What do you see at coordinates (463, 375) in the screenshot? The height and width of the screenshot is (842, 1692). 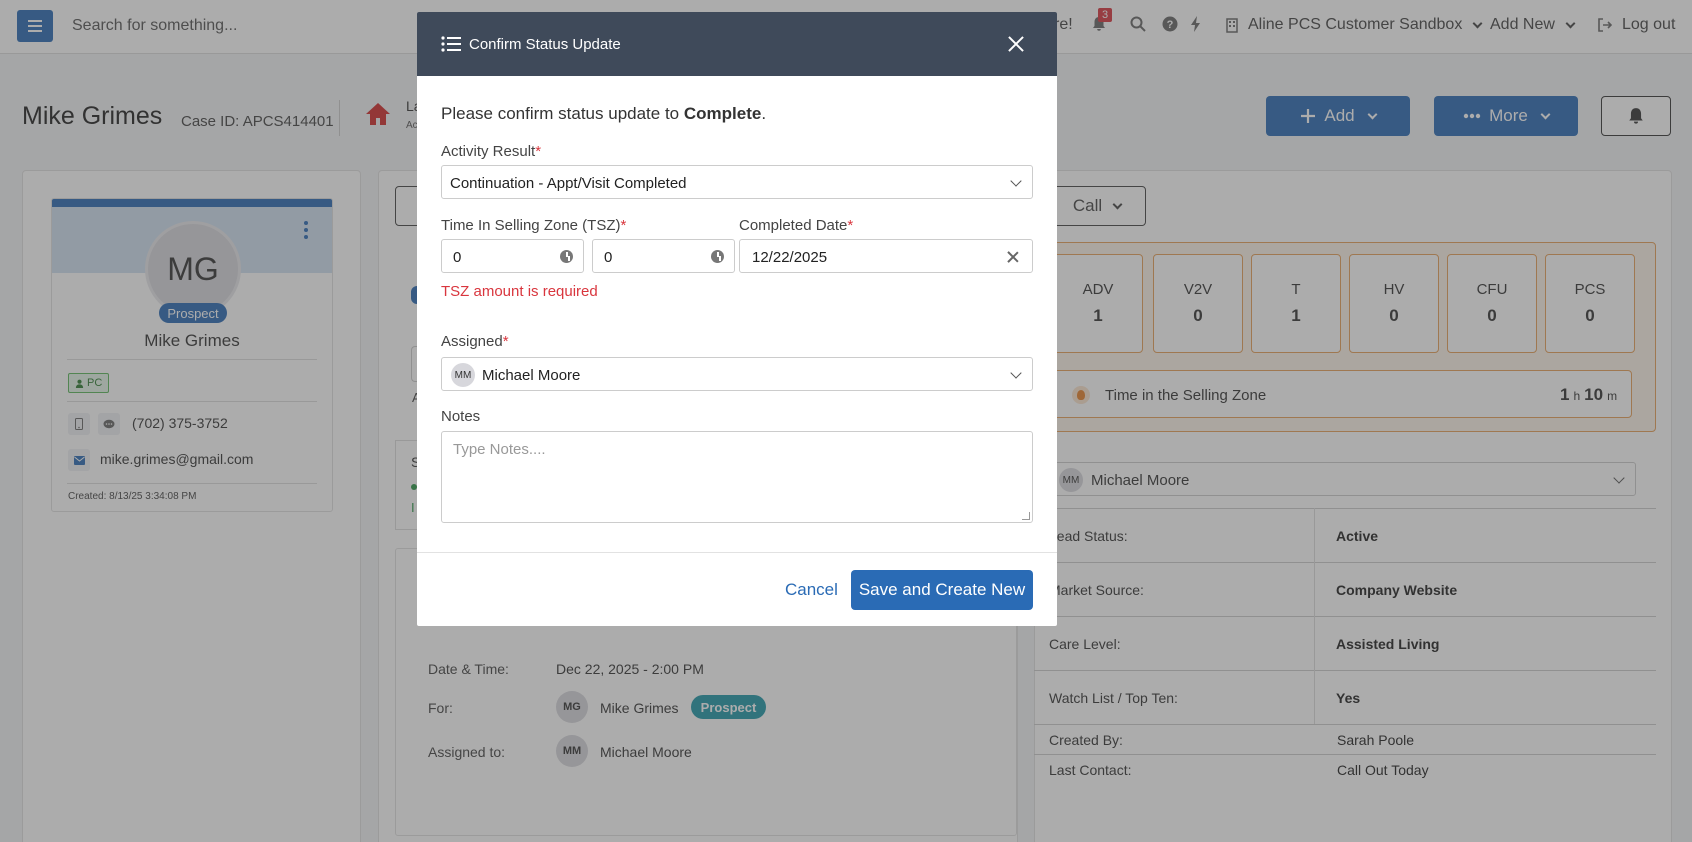 I see `avatar: MM` at bounding box center [463, 375].